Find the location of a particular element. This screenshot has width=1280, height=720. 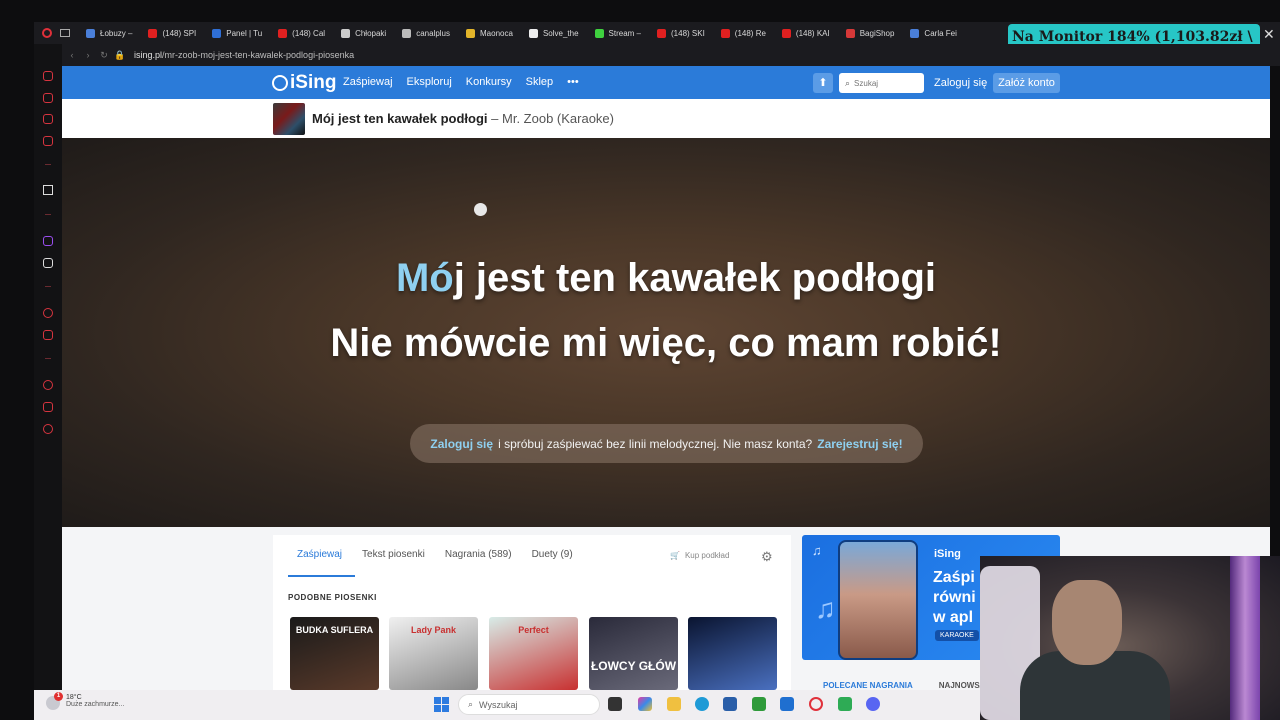

weather-icon: 1 is located at coordinates (54, 701).